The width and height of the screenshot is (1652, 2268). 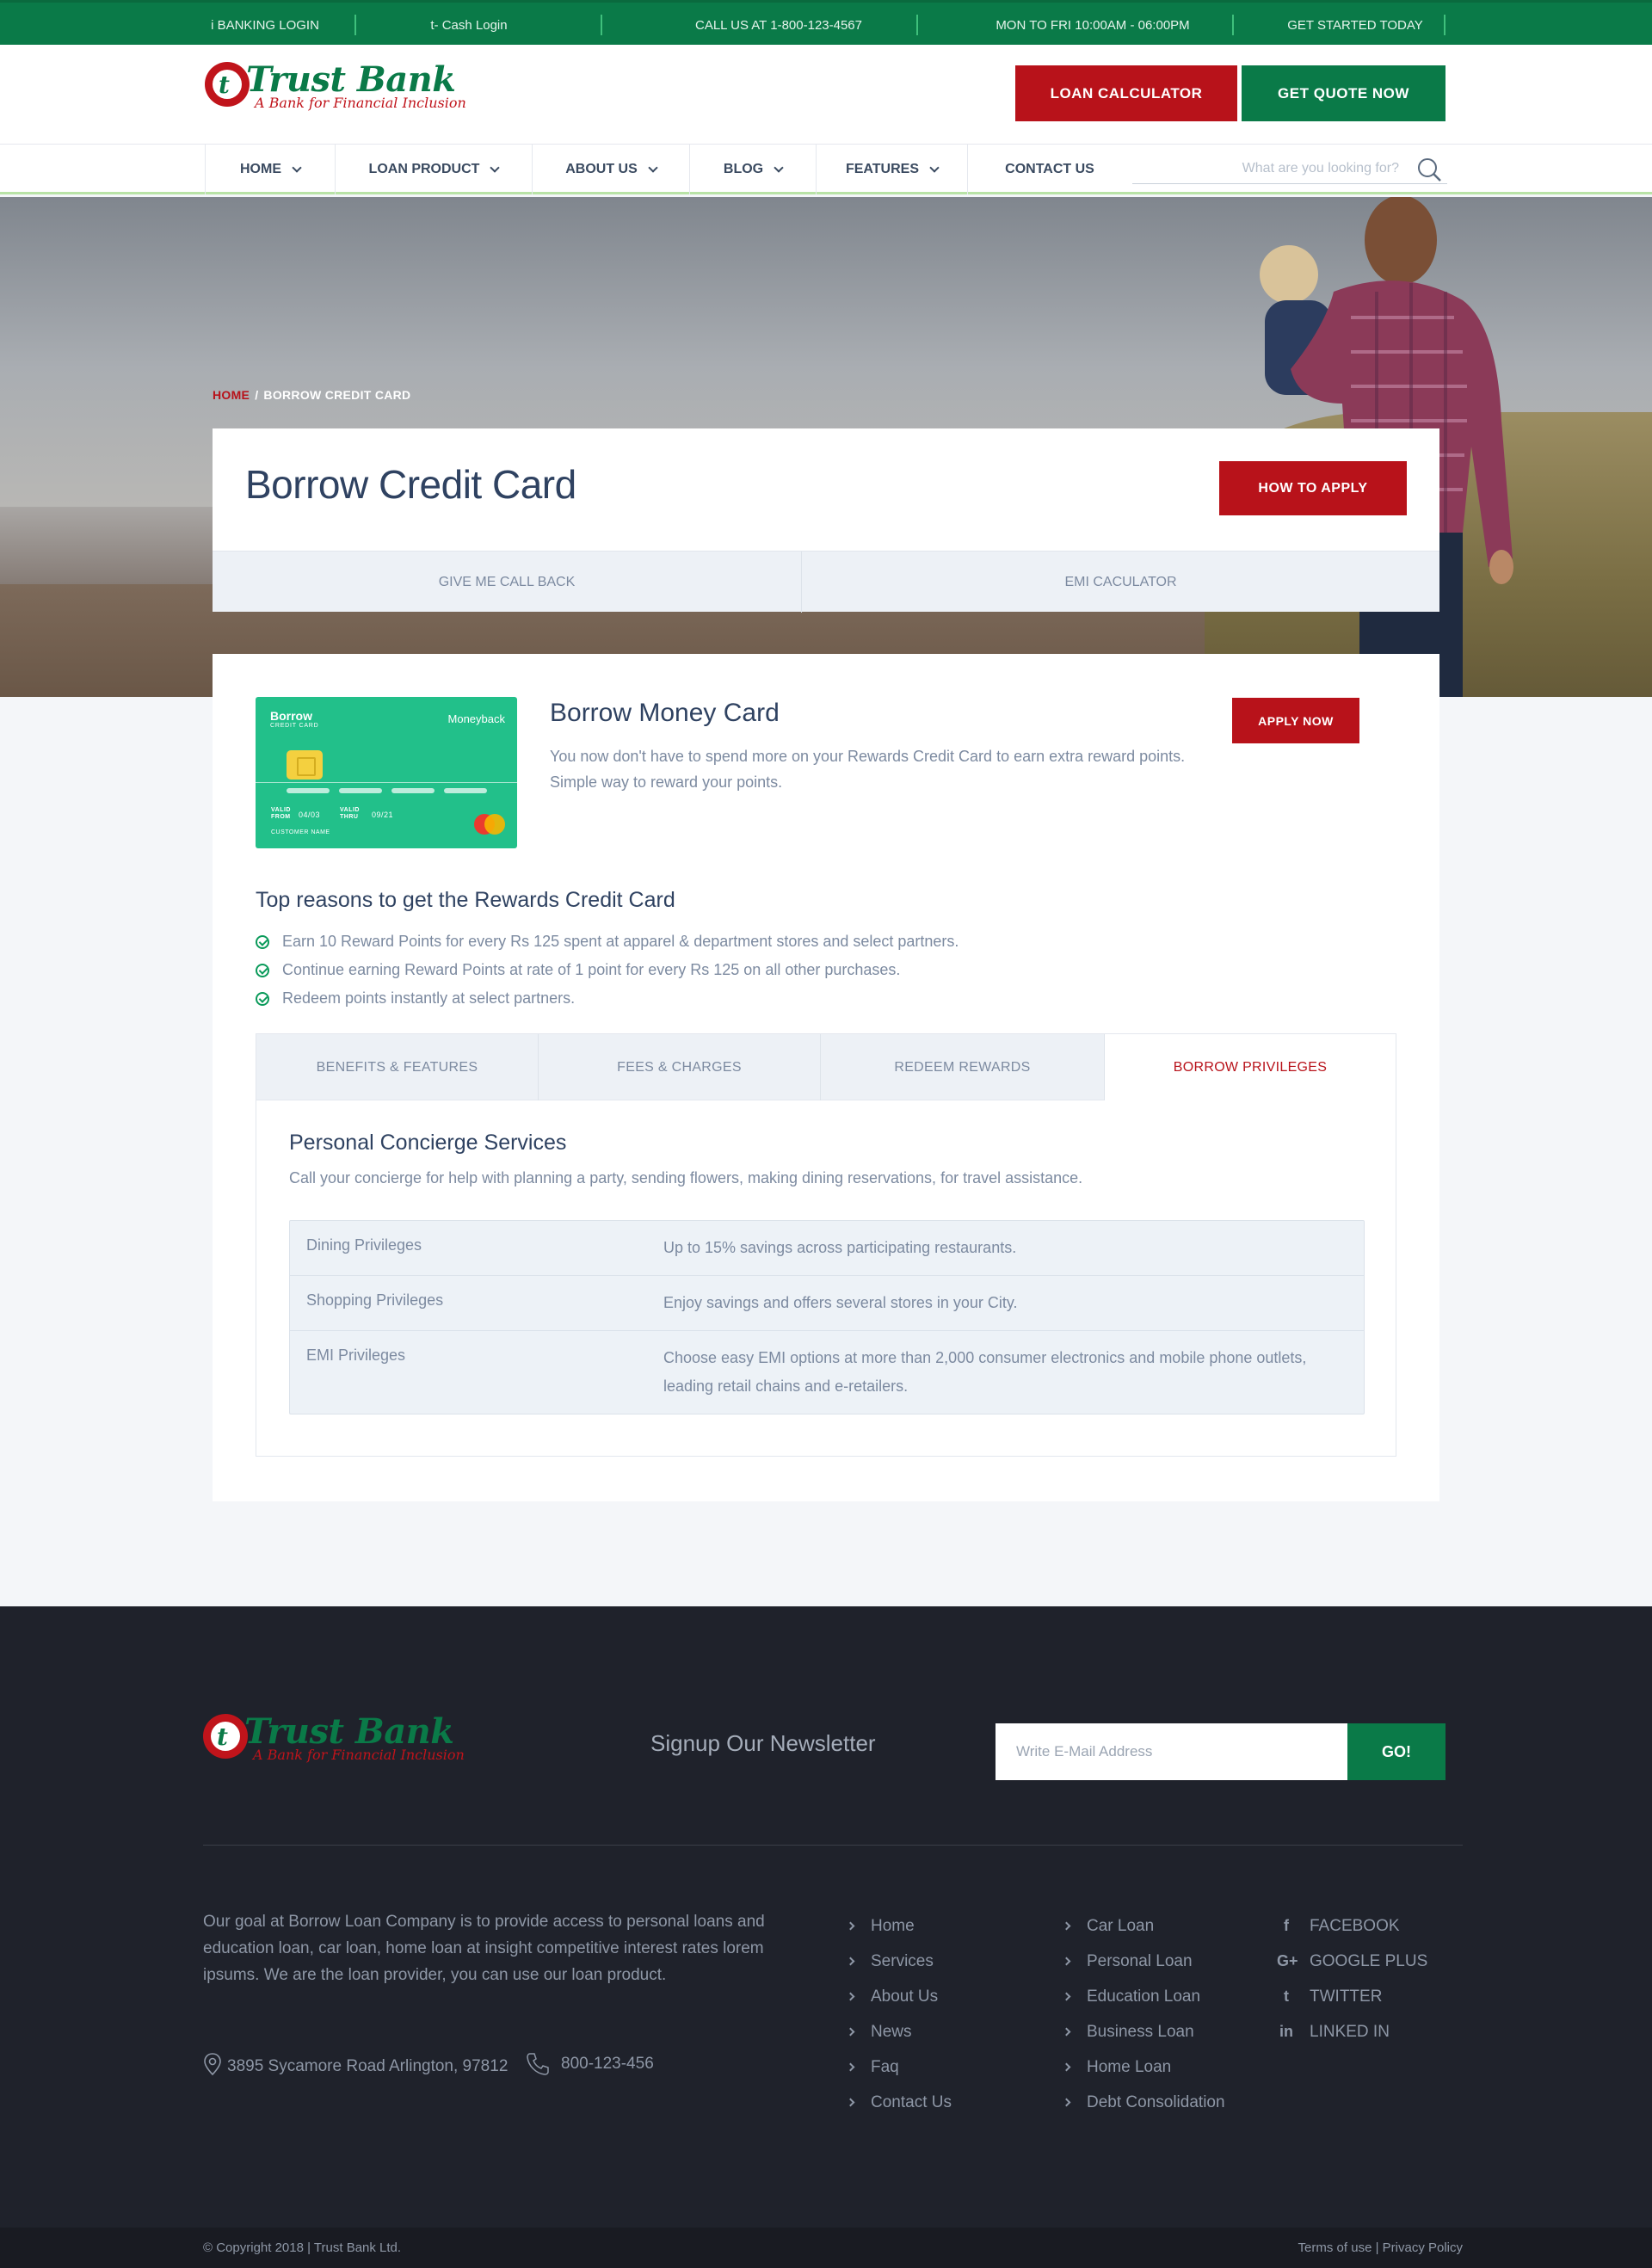 I want to click on footer-link-business-loan: Business Loan, so click(x=1143, y=2031).